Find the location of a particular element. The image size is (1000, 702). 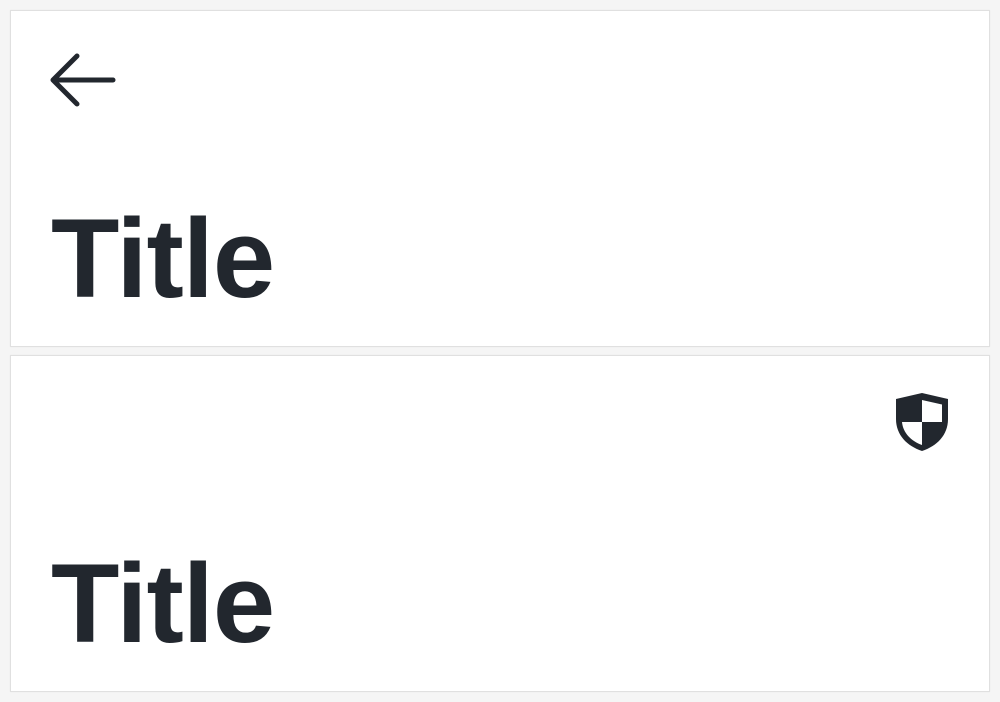

arrow-left-icon is located at coordinates (84, 82).